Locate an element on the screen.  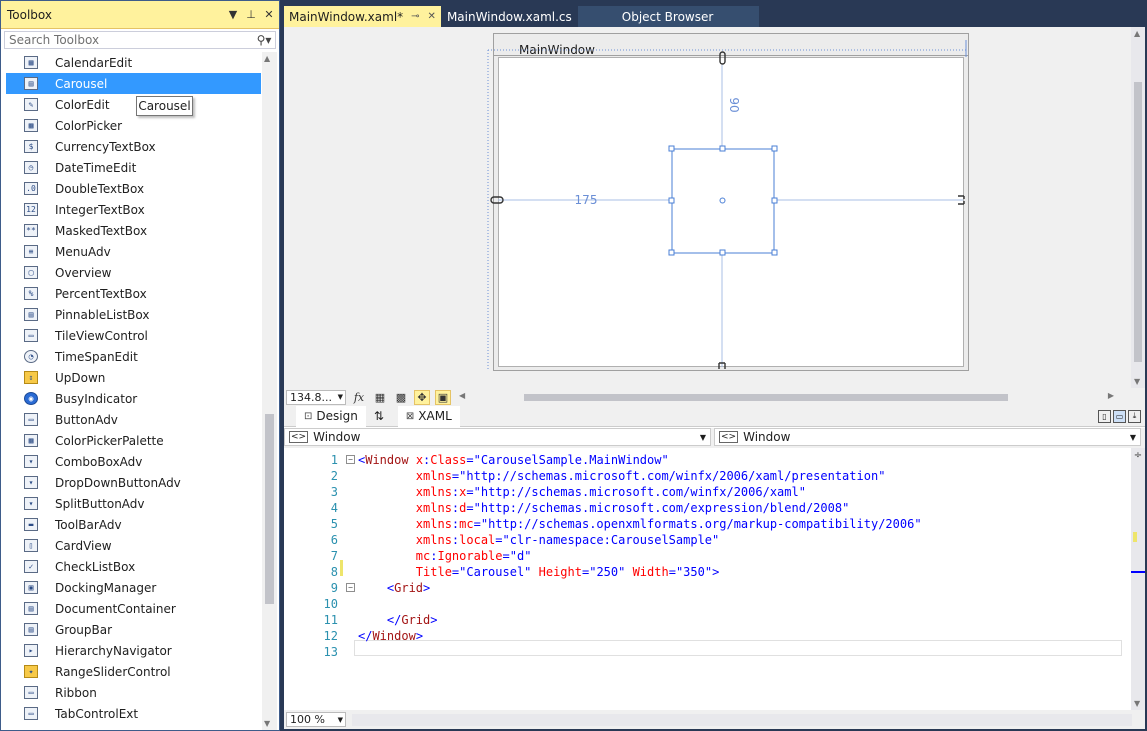
tab-xaml: ⊠ XAML is located at coordinates (428, 416).